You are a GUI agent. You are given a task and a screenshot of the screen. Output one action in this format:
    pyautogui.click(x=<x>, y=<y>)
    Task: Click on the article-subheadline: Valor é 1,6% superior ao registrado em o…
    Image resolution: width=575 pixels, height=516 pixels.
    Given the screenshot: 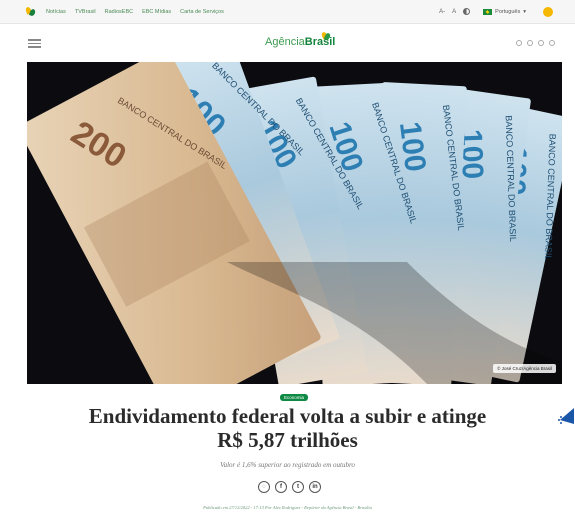 What is the action you would take?
    pyautogui.click(x=287, y=465)
    